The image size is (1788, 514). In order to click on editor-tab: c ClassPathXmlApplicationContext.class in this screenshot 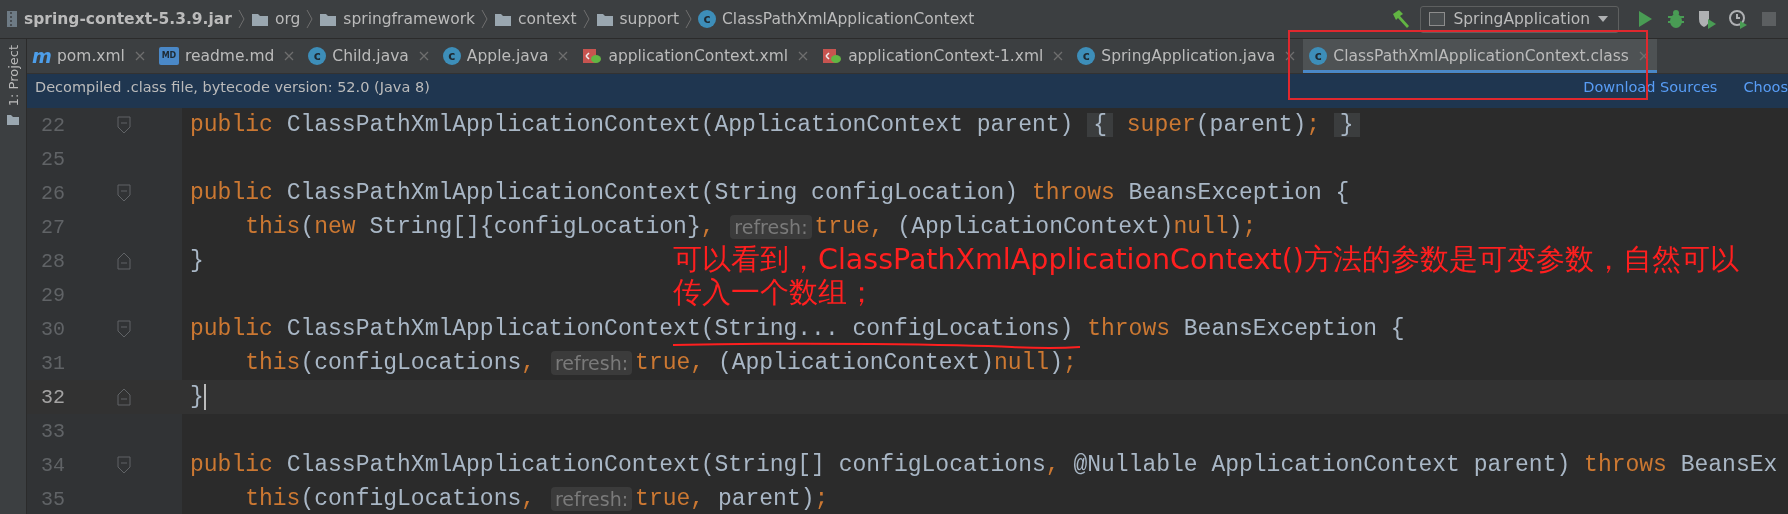, I will do `click(1480, 56)`.